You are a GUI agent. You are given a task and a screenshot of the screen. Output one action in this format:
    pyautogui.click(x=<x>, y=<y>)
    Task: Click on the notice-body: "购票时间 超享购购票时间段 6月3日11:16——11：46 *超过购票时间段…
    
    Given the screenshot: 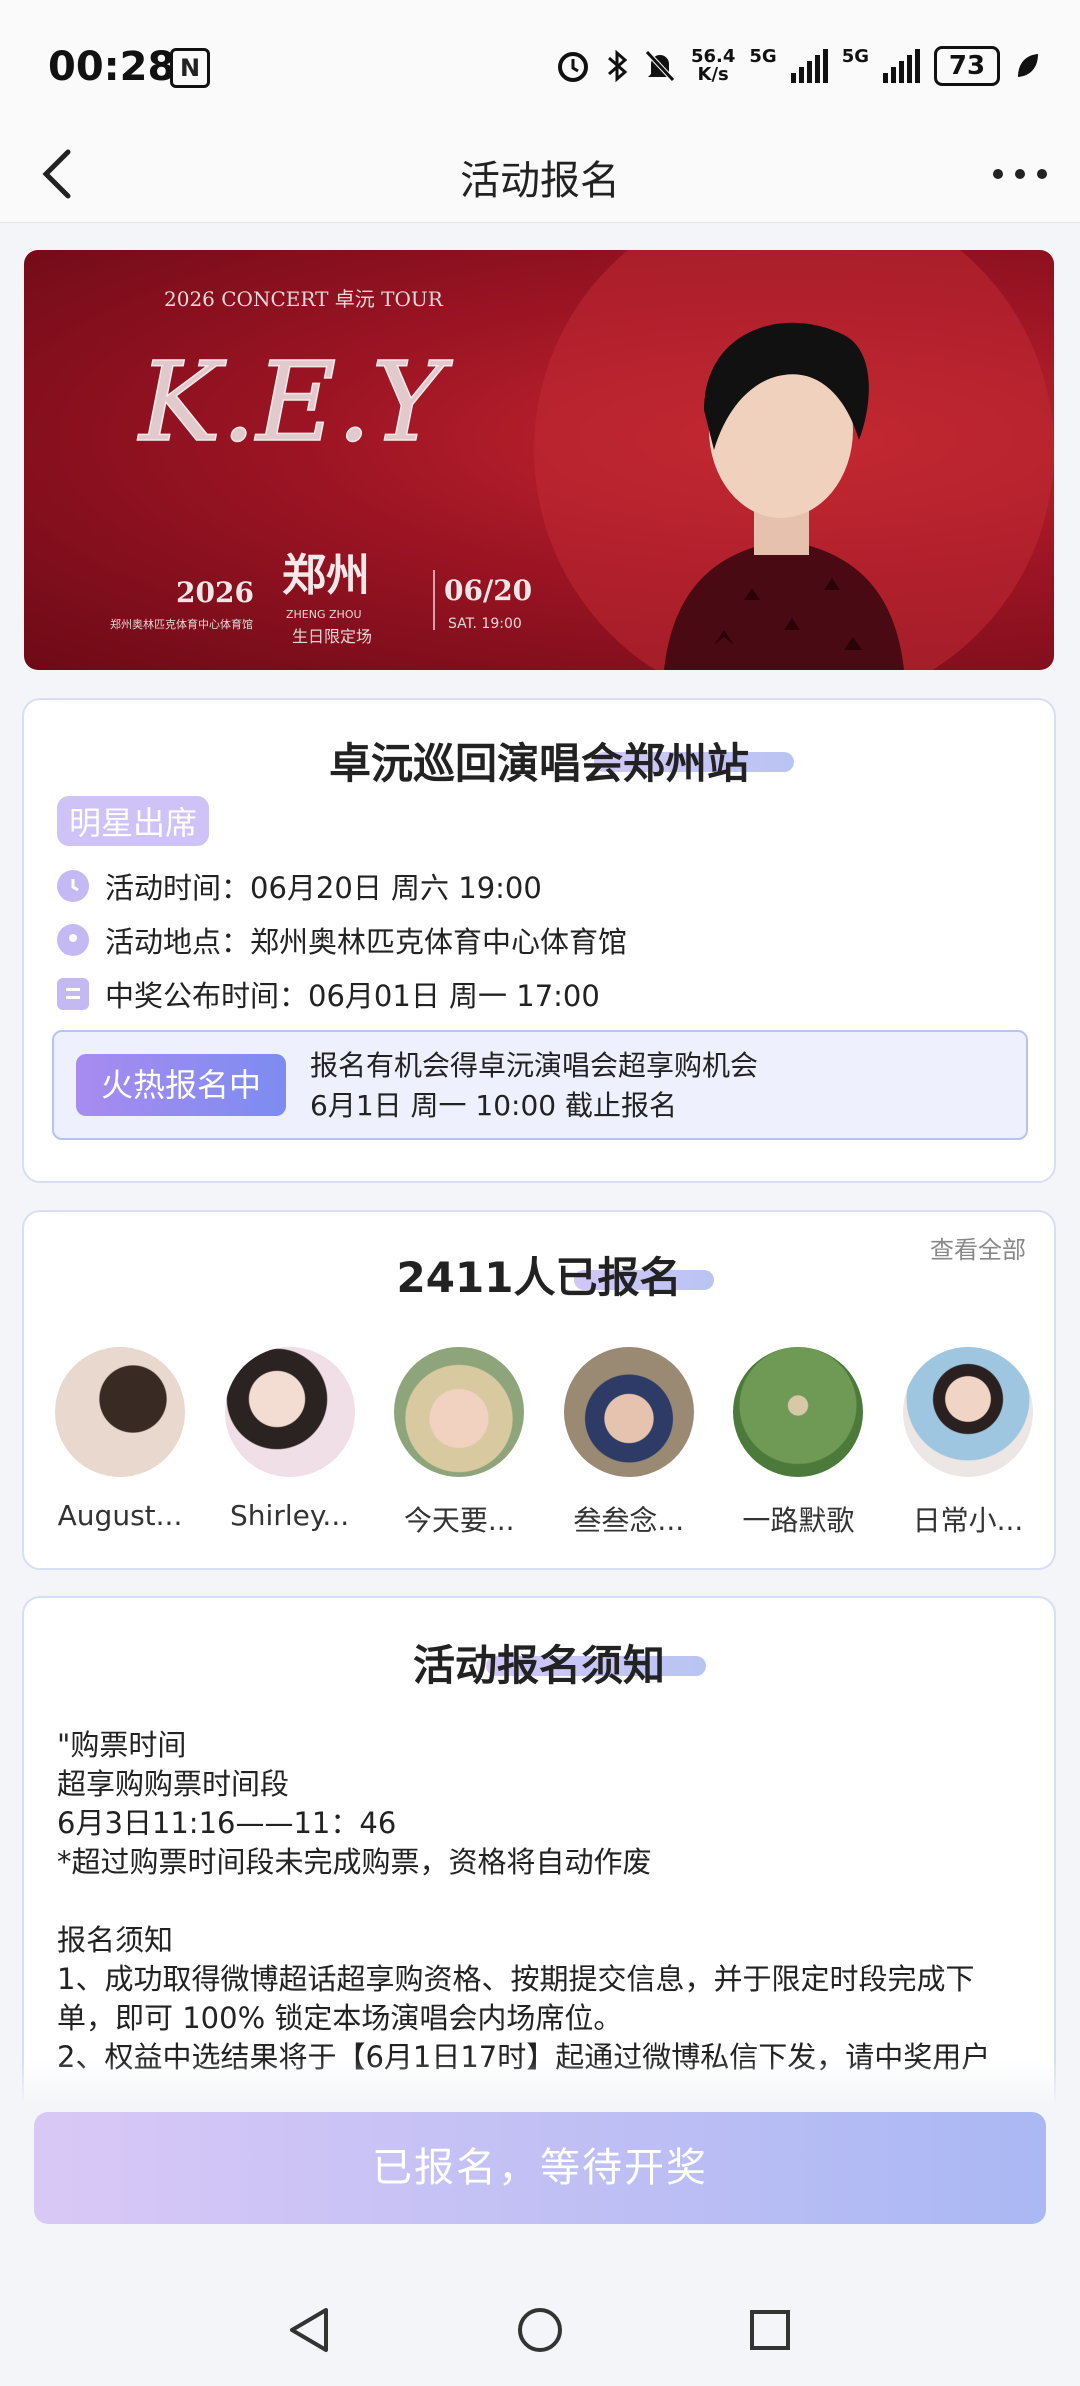 What is the action you would take?
    pyautogui.click(x=542, y=1901)
    